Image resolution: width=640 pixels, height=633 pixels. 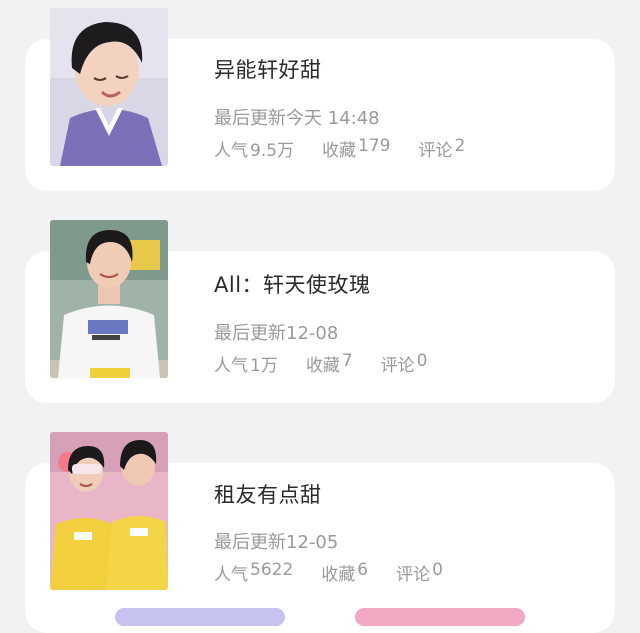 What do you see at coordinates (312, 542) in the screenshot?
I see `updated-value: 12-05` at bounding box center [312, 542].